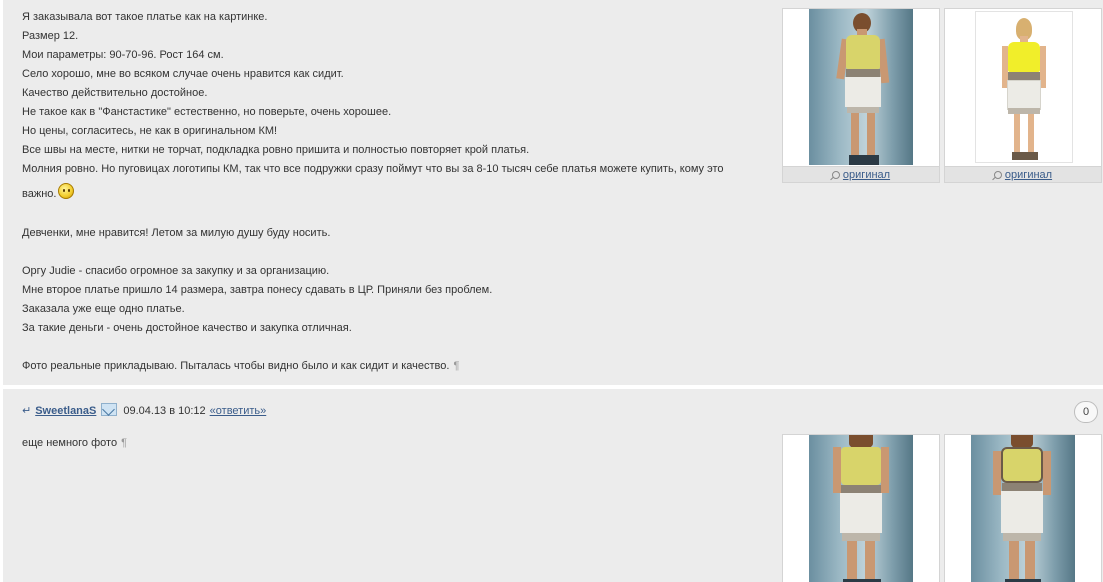 The image size is (1103, 582). Describe the element at coordinates (65, 411) in the screenshot. I see `username-link: SweetlanaS` at that location.